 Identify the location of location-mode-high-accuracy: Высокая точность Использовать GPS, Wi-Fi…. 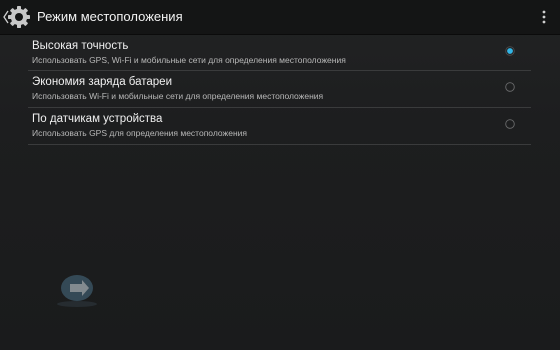
(279, 53).